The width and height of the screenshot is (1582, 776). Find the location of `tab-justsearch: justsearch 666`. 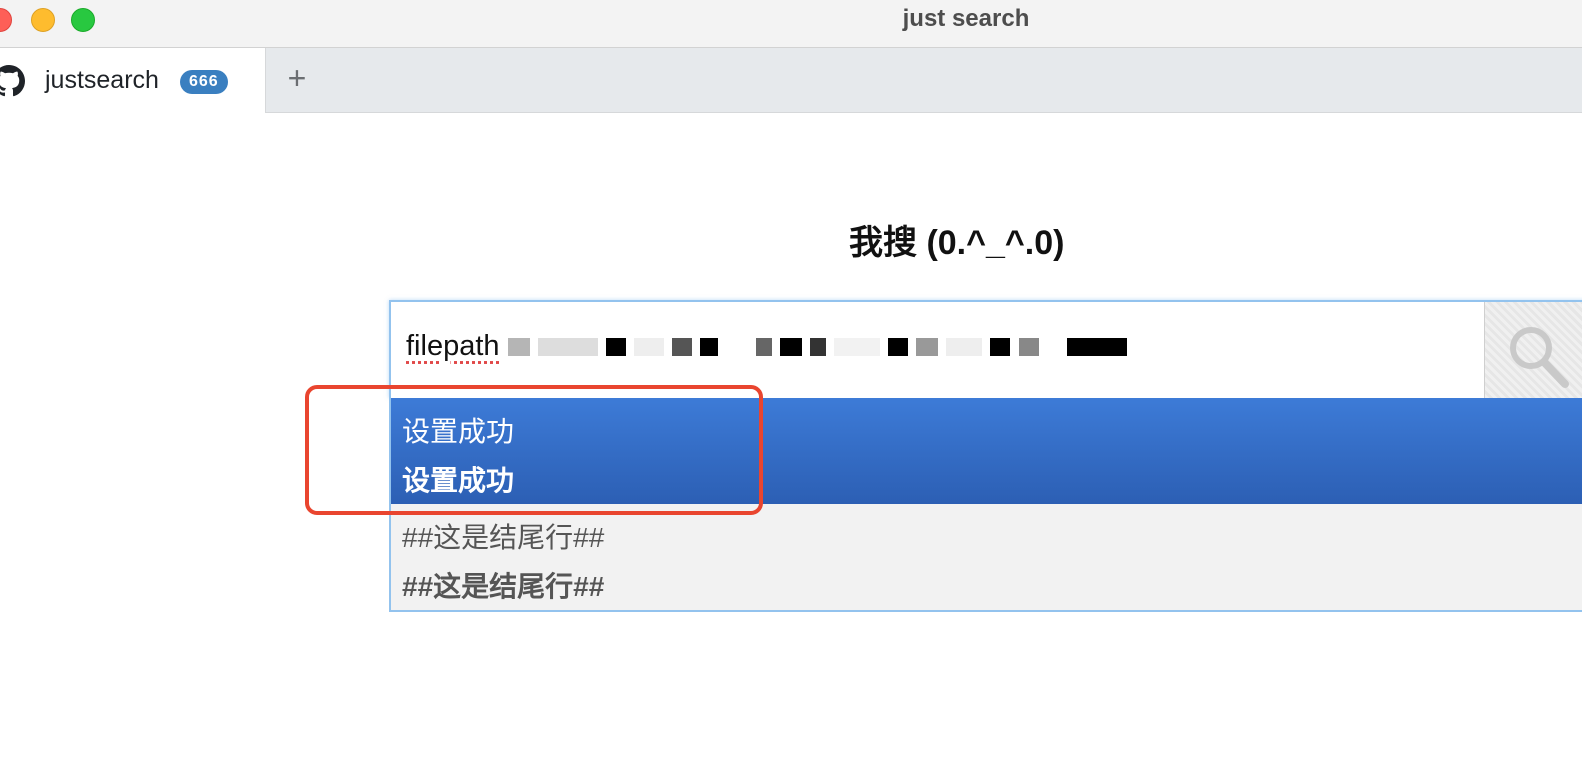

tab-justsearch: justsearch 666 is located at coordinates (133, 80).